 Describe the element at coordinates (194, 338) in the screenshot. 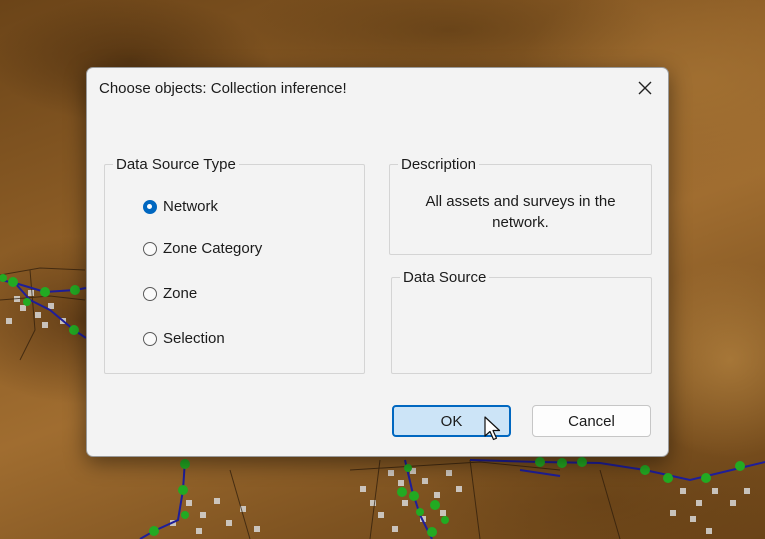

I see `radio-selection-label: Selection` at that location.